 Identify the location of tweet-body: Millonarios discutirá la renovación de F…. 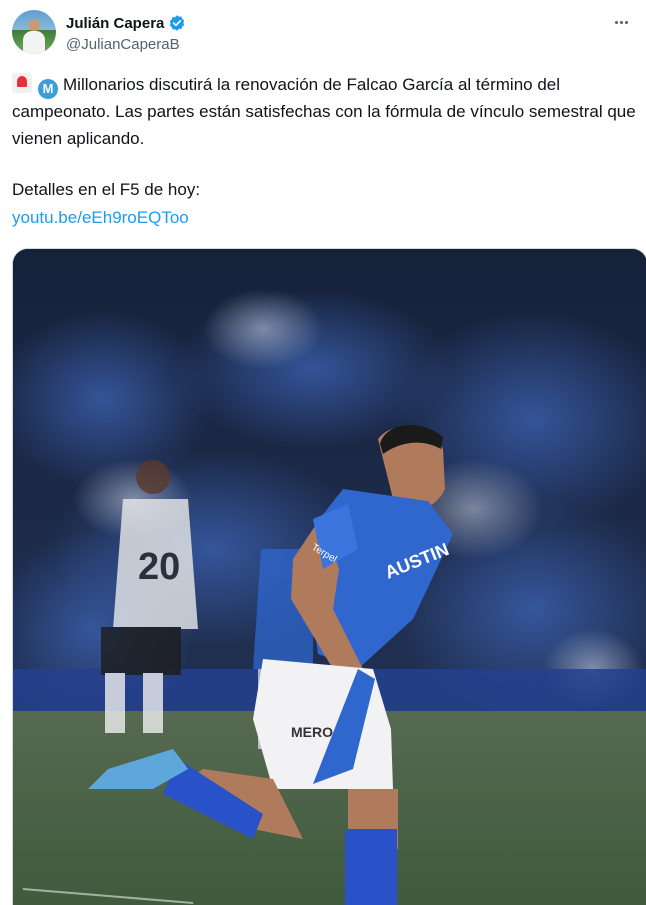
(326, 111).